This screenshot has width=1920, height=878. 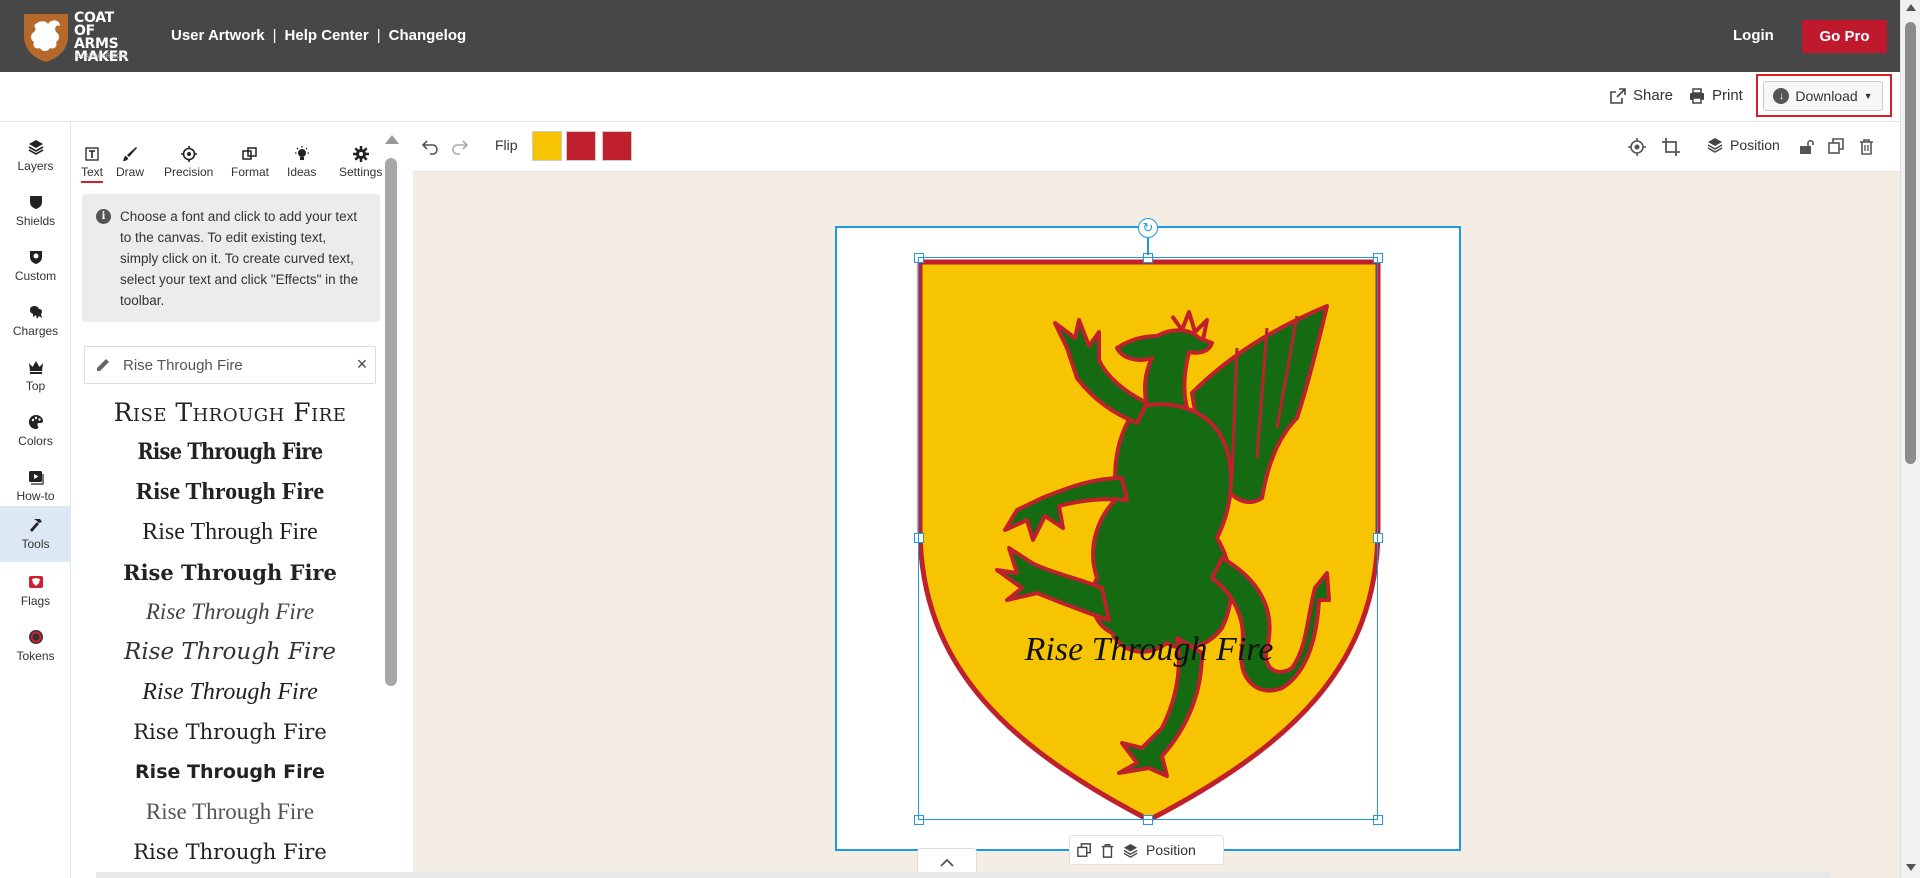 What do you see at coordinates (1149, 649) in the screenshot?
I see `motto-text: Rise Through Fire` at bounding box center [1149, 649].